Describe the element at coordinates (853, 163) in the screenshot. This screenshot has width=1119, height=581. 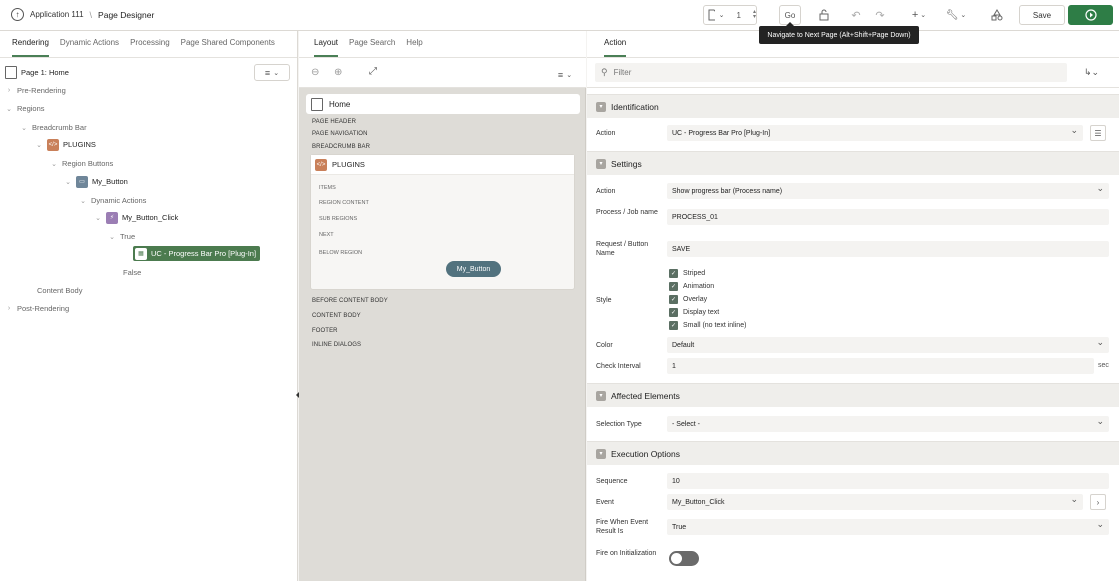
I see `section-settings: ▾ Settings` at that location.